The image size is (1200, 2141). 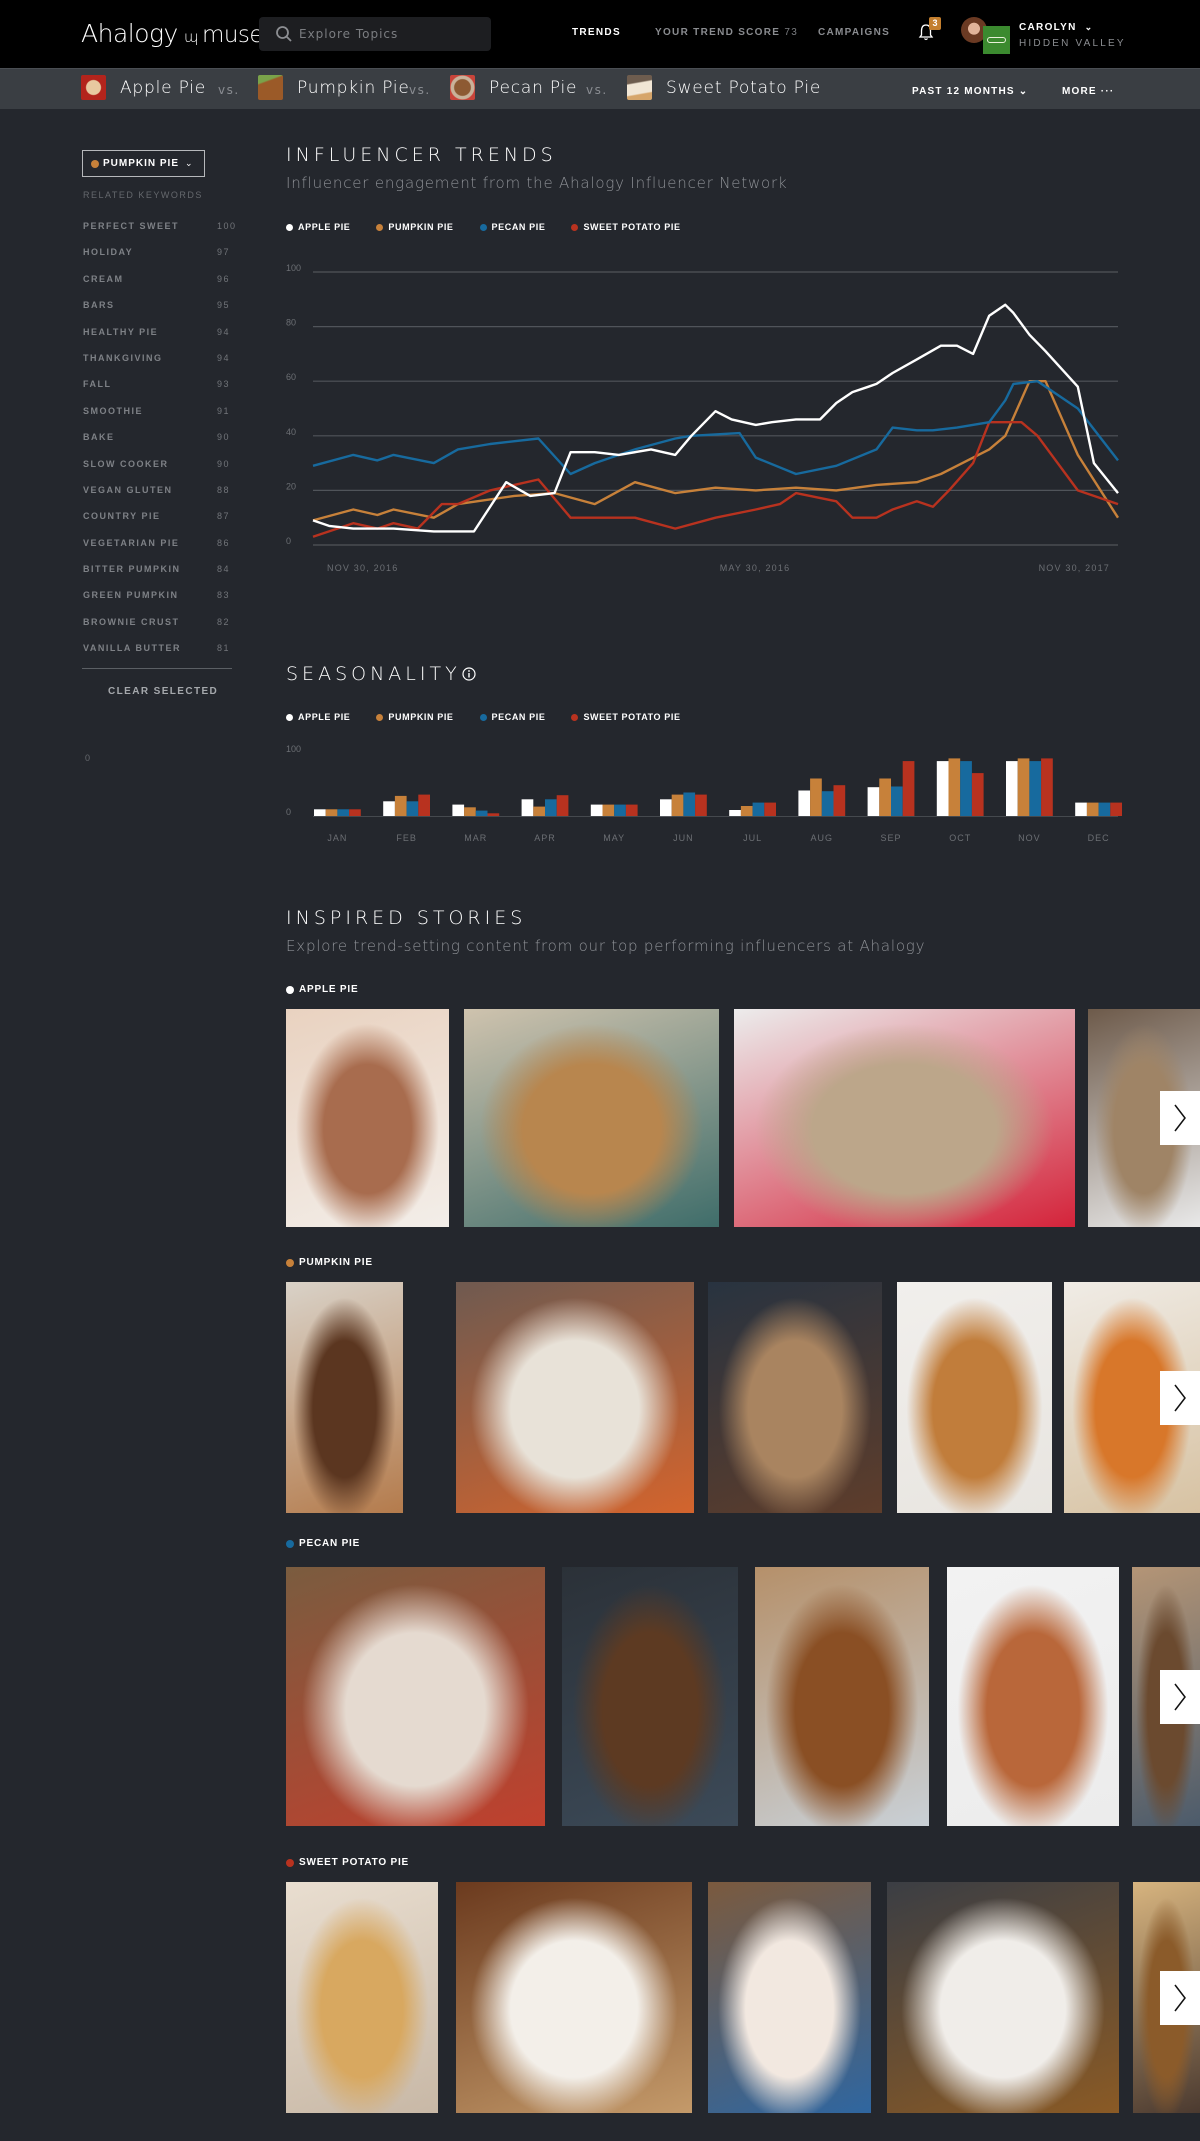 I want to click on keyword-select: PUMPKIN PIE ⌄, so click(x=143, y=163).